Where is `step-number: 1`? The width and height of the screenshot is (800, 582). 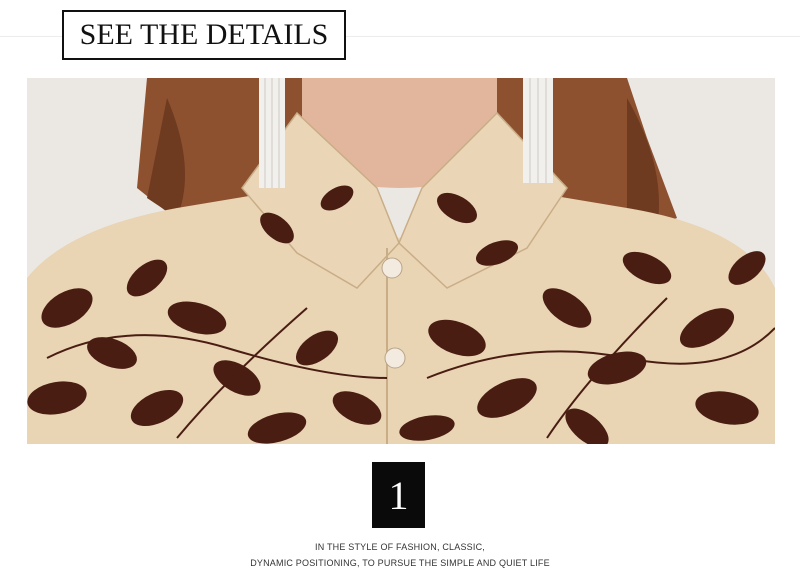 step-number: 1 is located at coordinates (398, 495).